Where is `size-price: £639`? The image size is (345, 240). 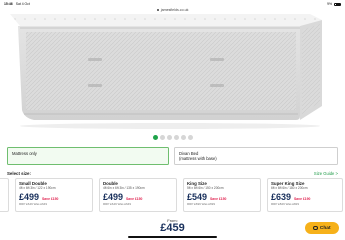
size-price: £639 is located at coordinates (281, 197).